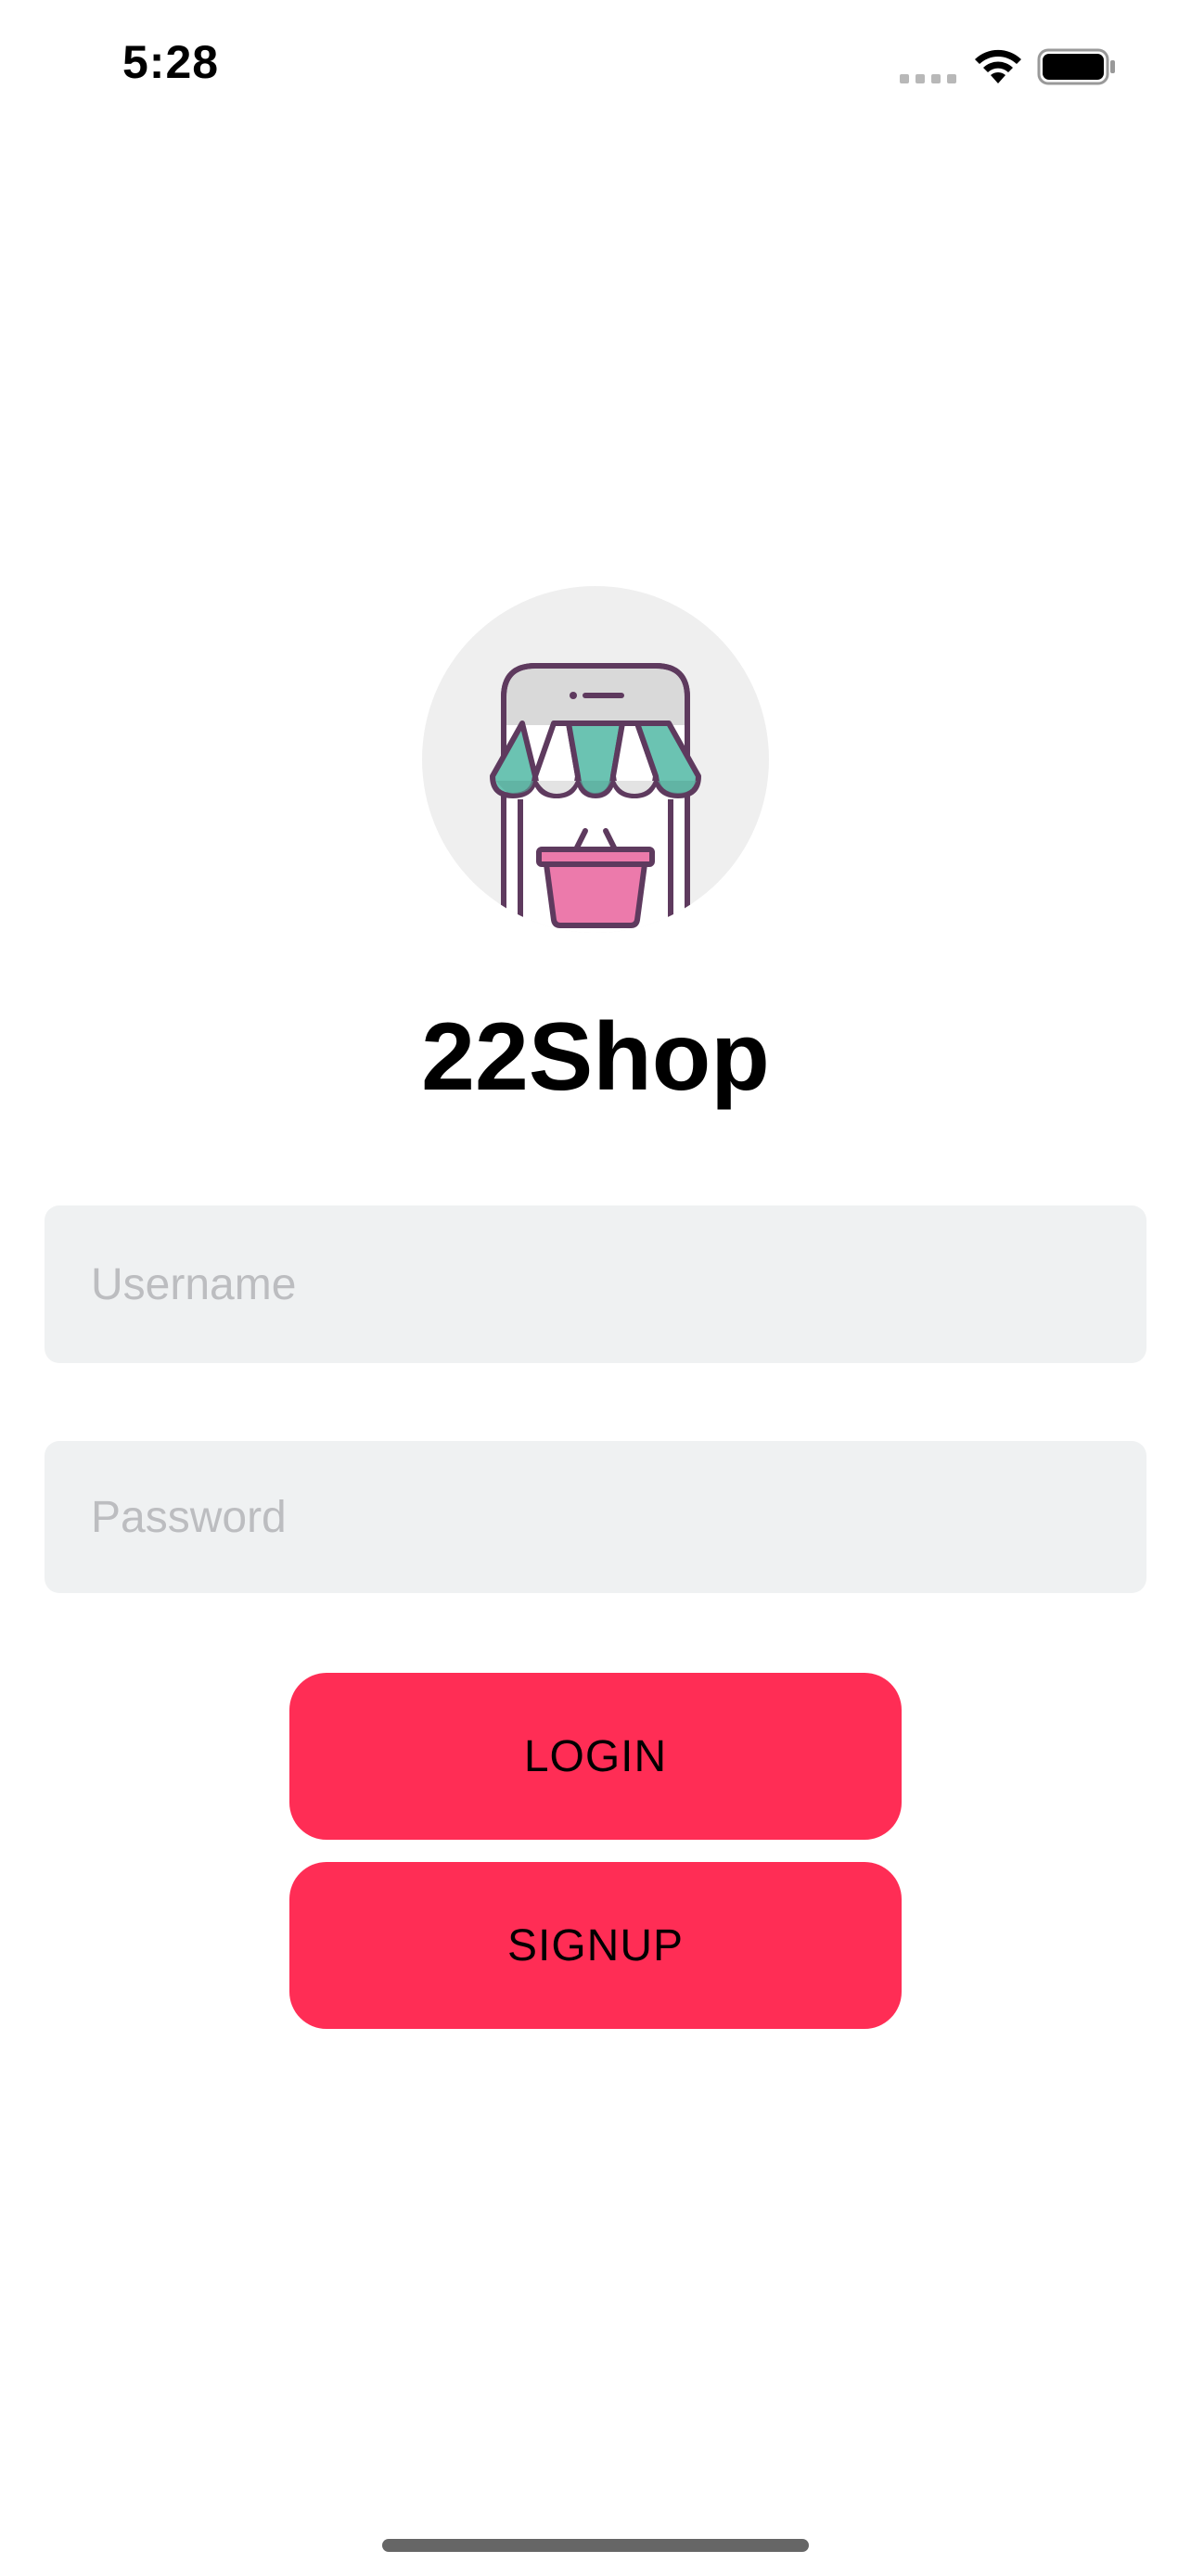  What do you see at coordinates (1076, 66) in the screenshot?
I see `battery-icon` at bounding box center [1076, 66].